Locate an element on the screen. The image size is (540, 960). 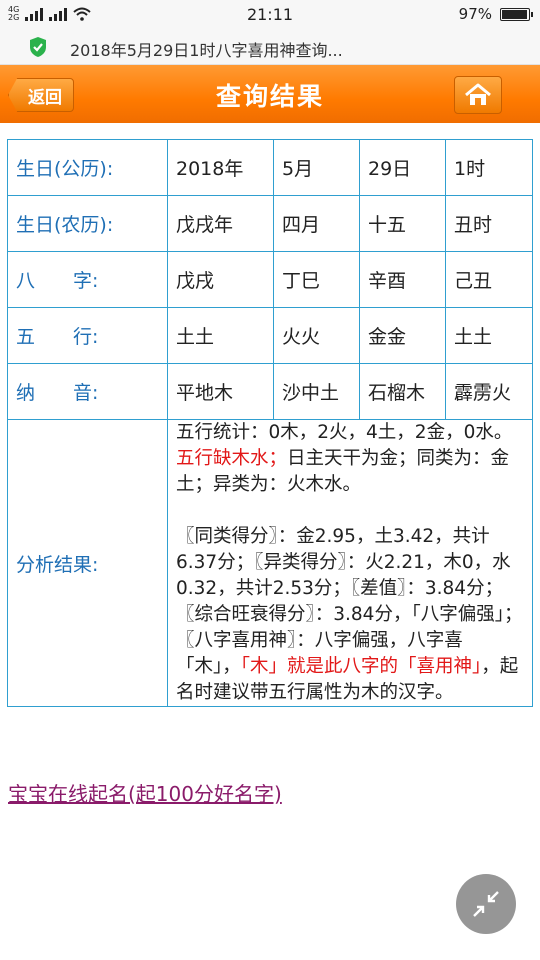
row-label: 八 字: is located at coordinates (87, 279).